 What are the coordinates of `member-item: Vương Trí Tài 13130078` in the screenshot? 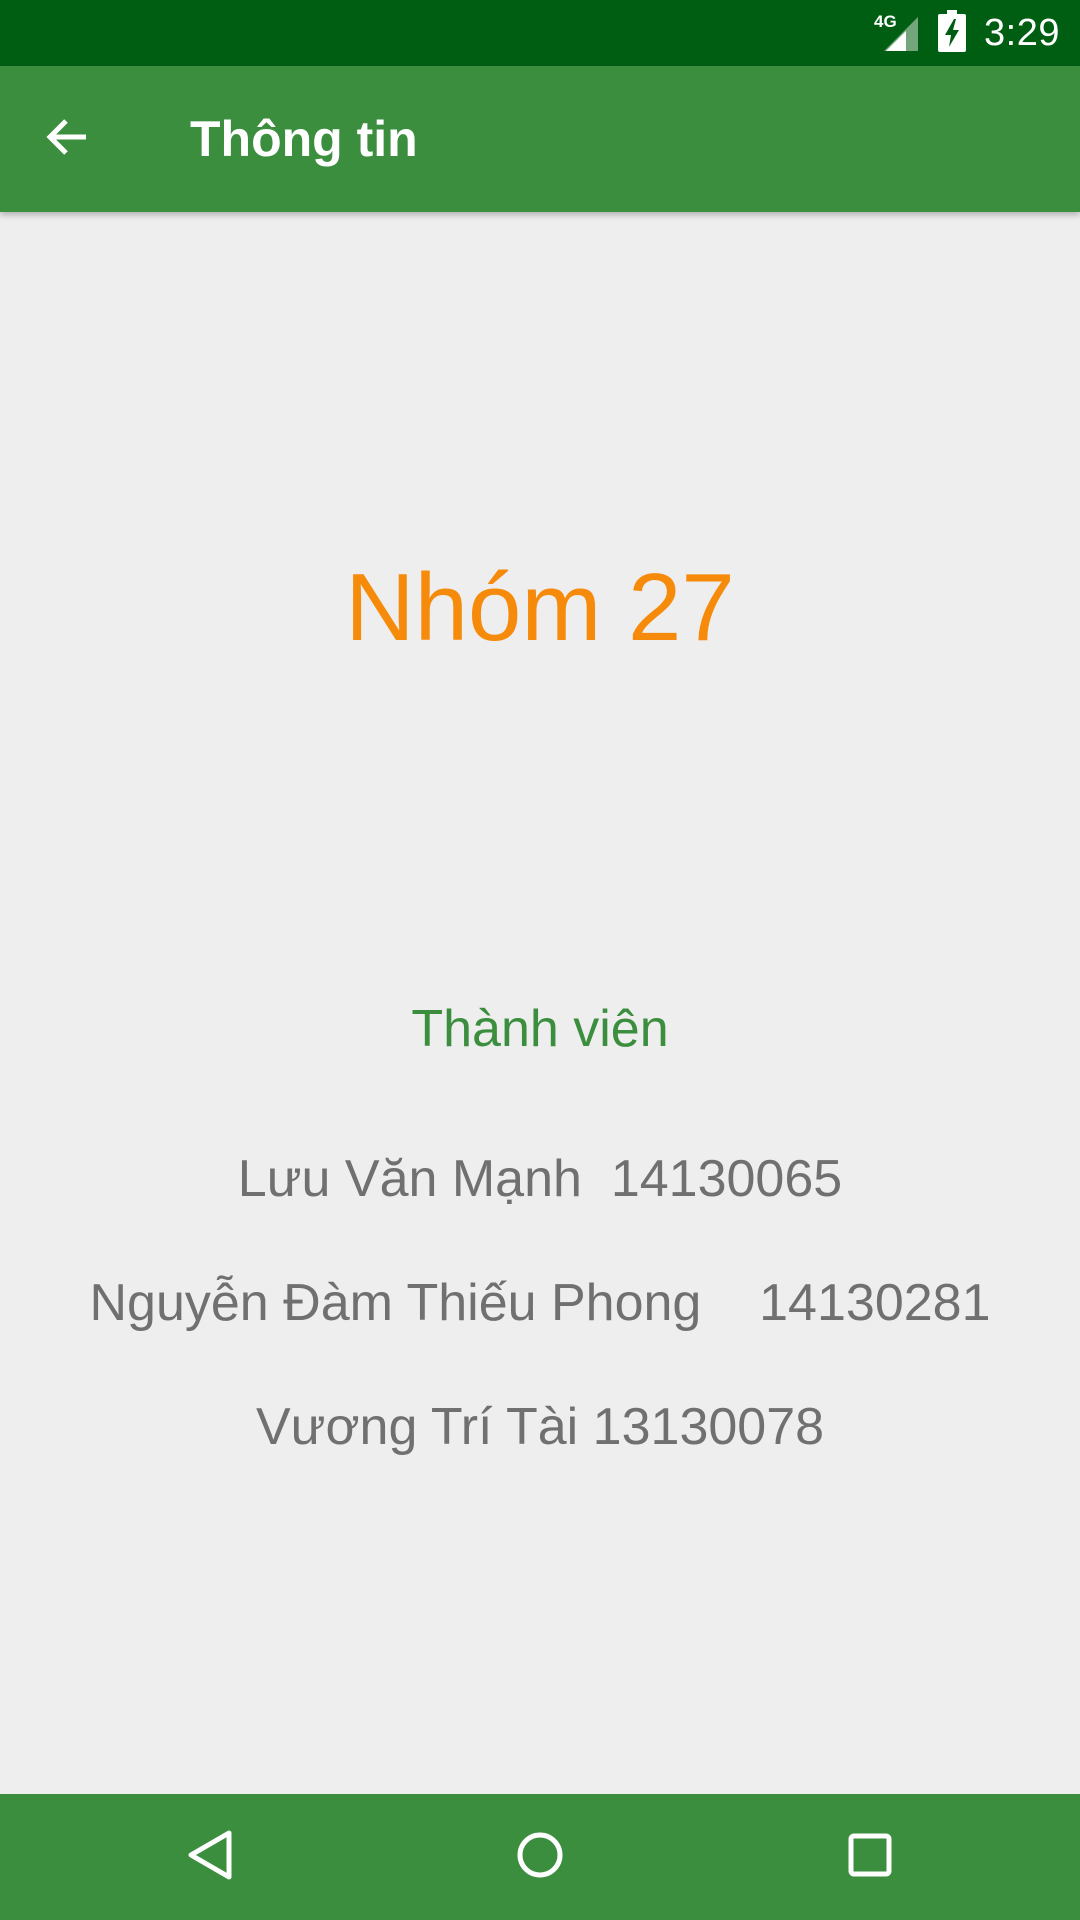 It's located at (540, 1427).